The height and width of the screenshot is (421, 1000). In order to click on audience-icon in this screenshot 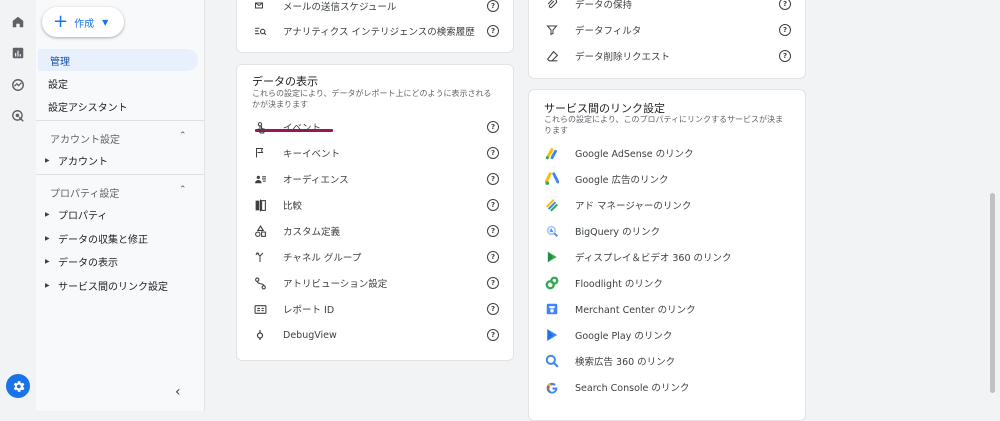, I will do `click(260, 179)`.